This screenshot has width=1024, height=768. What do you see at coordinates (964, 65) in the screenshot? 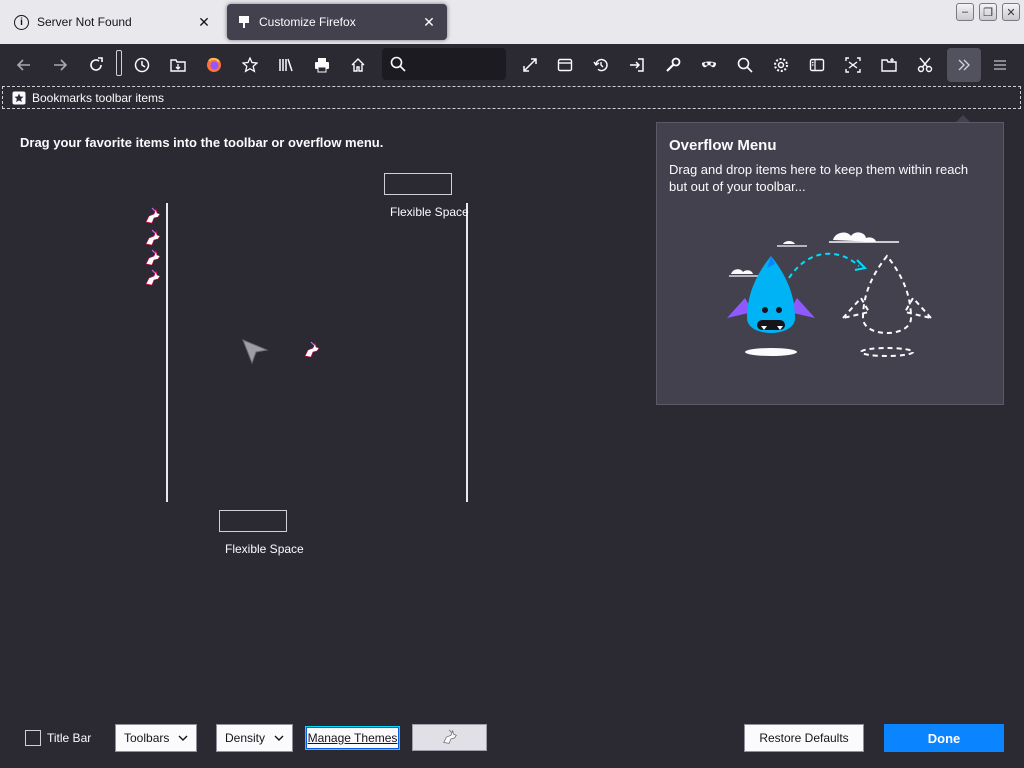
I see `overflow-chevron-icon` at bounding box center [964, 65].